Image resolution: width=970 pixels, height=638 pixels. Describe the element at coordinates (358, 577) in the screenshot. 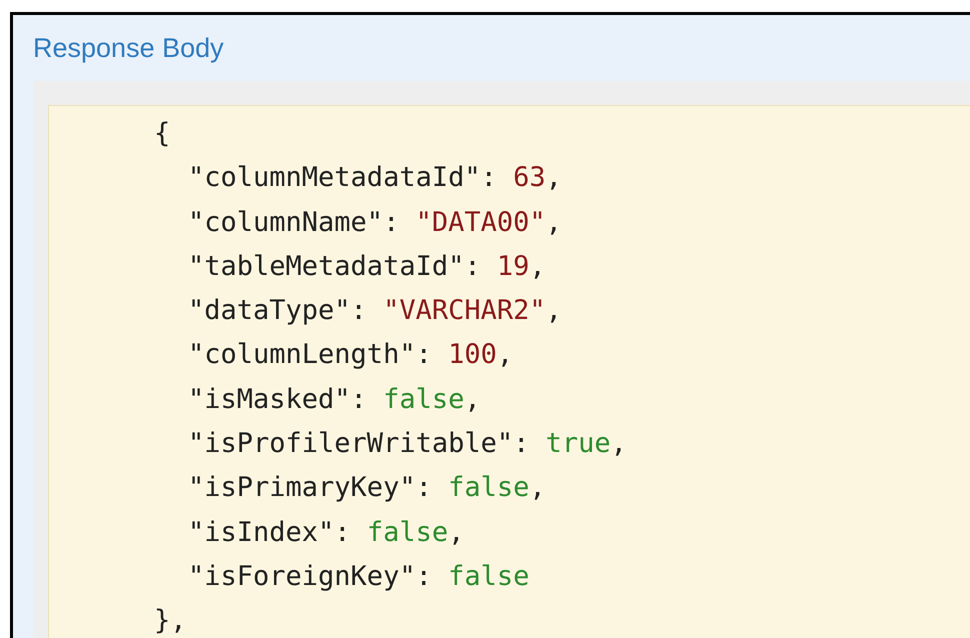

I see `code-line: "isForeignKey": false` at that location.